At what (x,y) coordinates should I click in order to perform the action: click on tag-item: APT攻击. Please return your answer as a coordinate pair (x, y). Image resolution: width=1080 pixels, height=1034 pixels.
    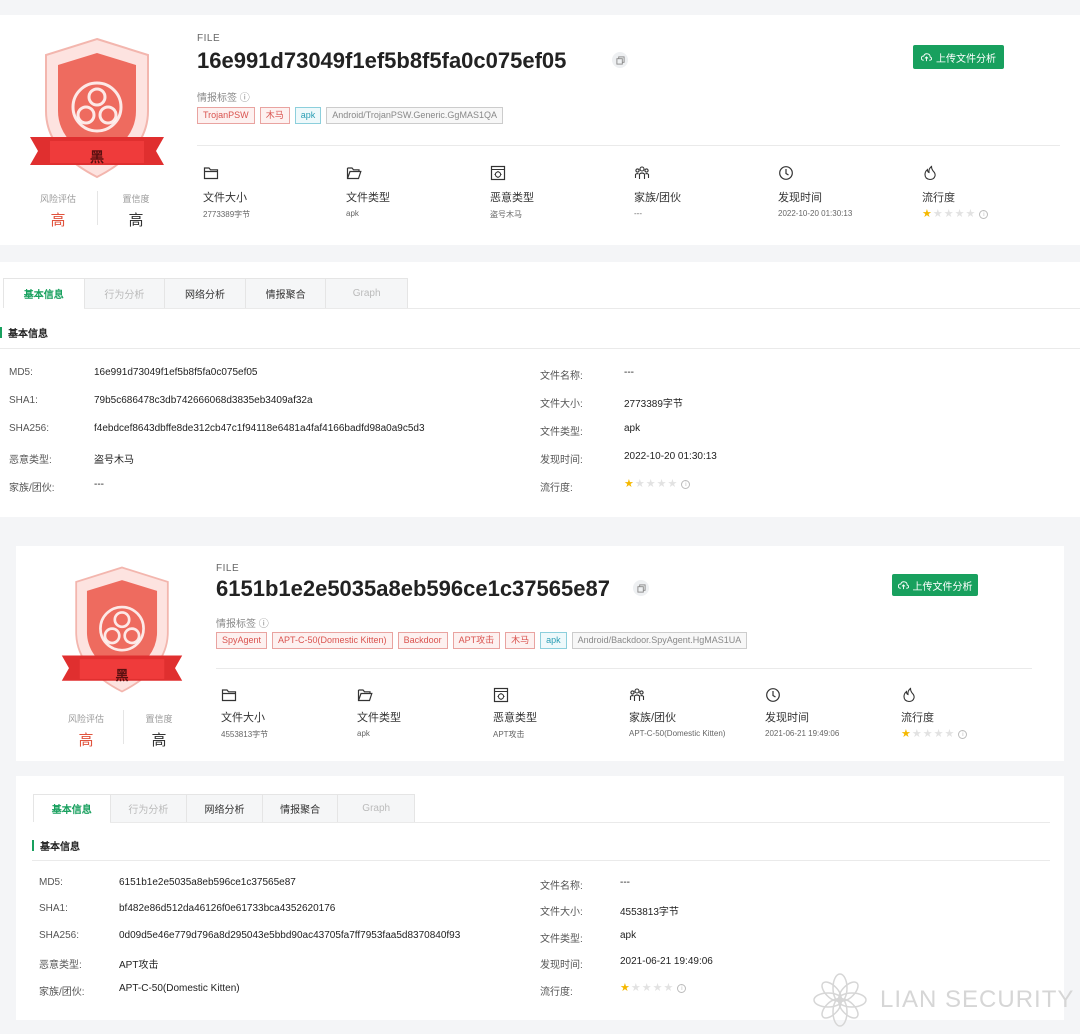
    Looking at the image, I should click on (476, 640).